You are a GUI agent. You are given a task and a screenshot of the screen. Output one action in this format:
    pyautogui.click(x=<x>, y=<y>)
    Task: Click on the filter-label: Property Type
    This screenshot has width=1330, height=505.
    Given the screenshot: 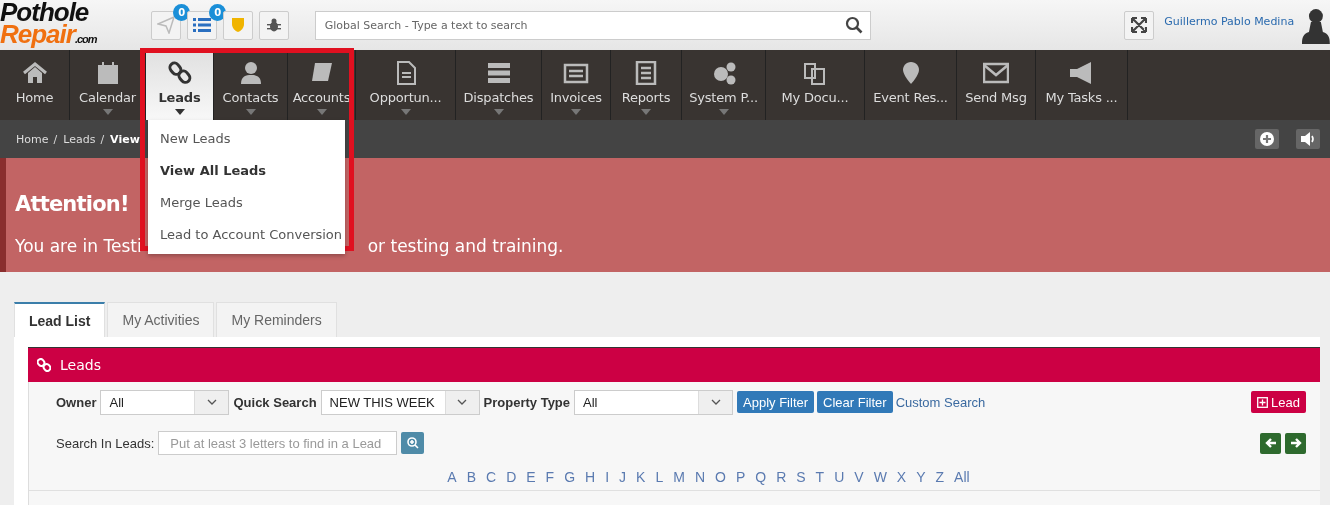 What is the action you would take?
    pyautogui.click(x=527, y=402)
    